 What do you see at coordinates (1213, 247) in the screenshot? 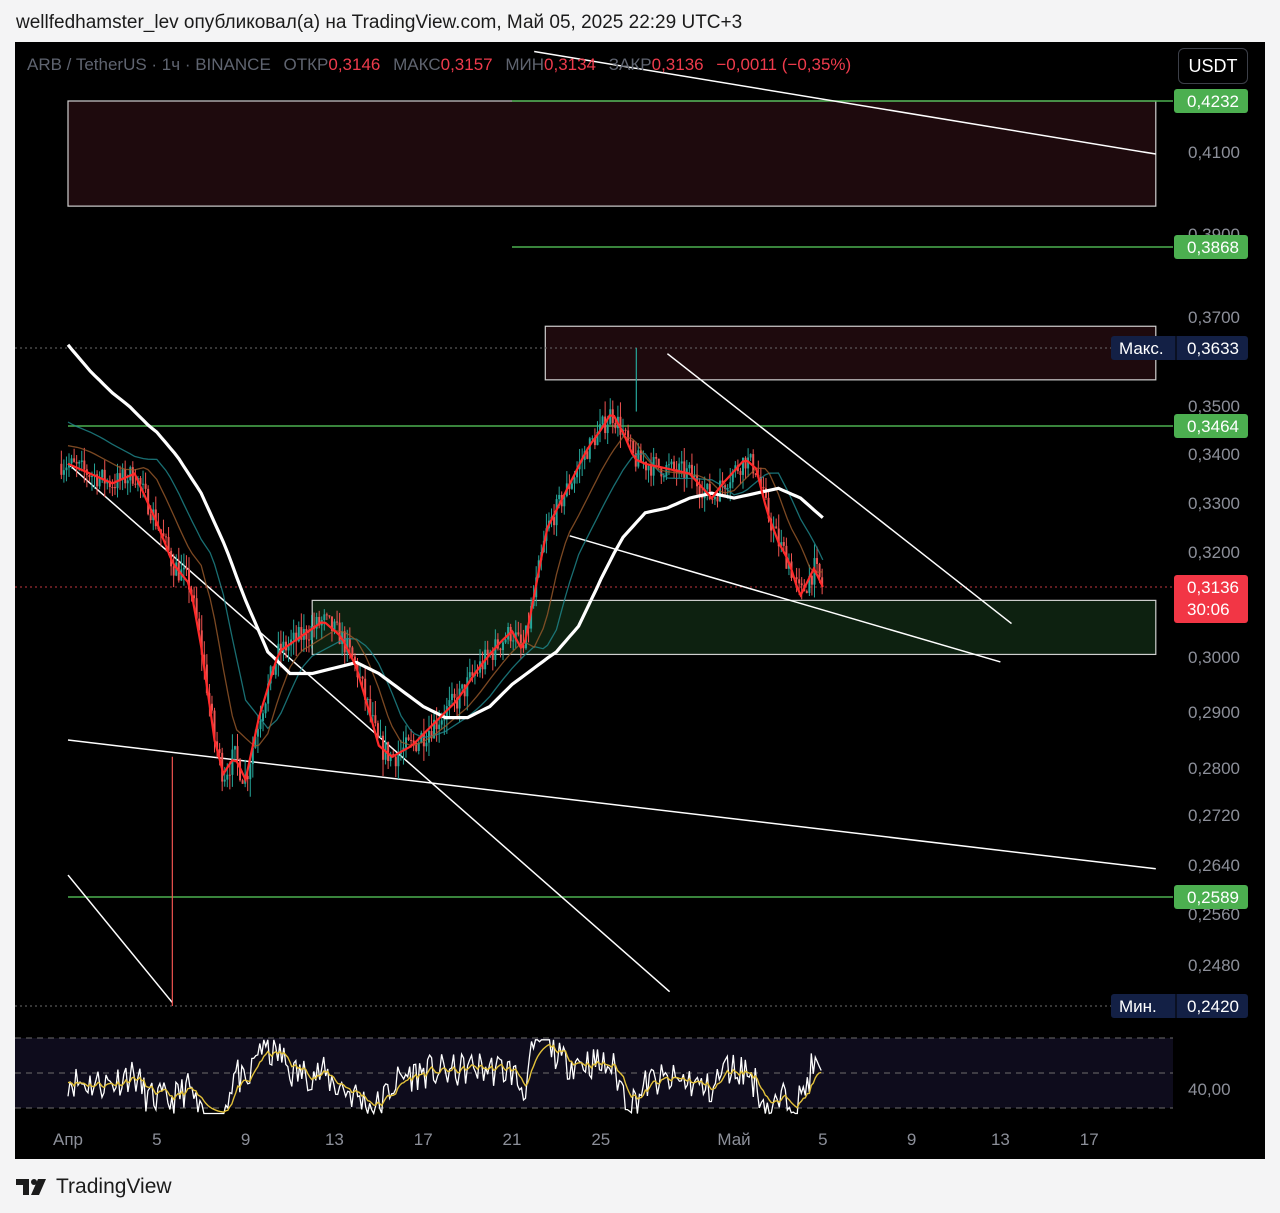
I see `level-price-tag-label: 0,3868` at bounding box center [1213, 247].